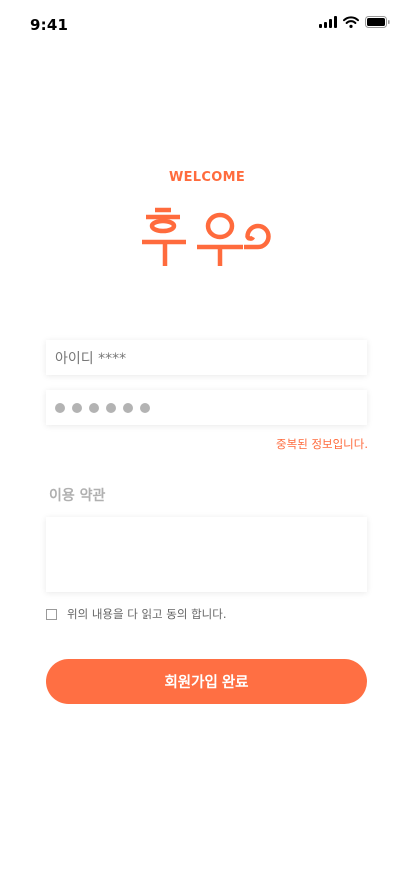  I want to click on id-field, so click(206, 357).